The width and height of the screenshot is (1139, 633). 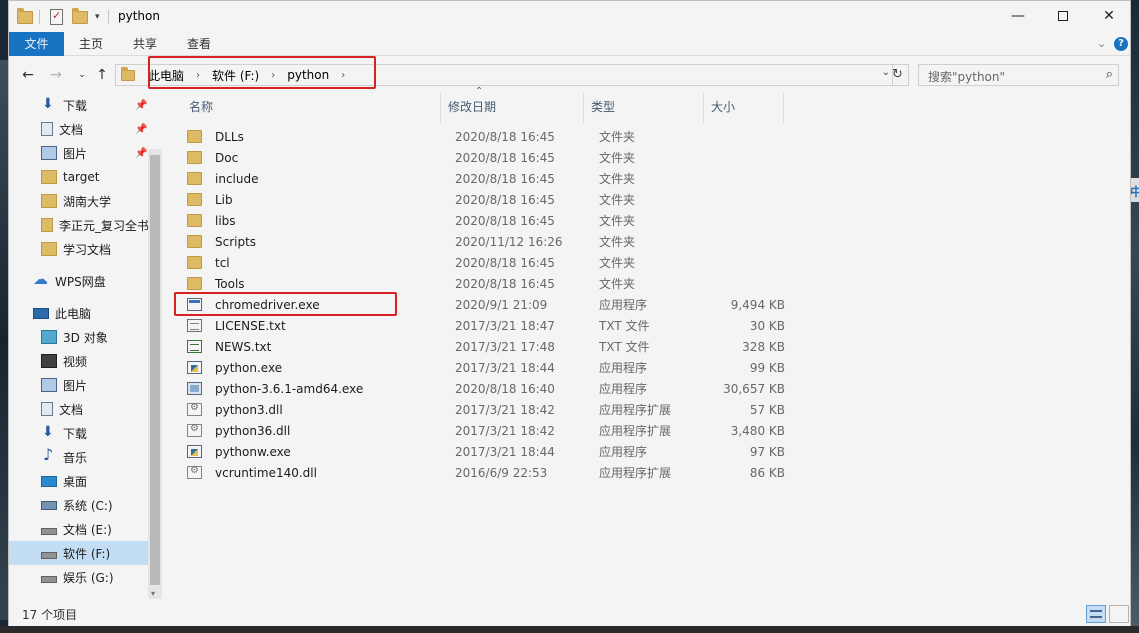 What do you see at coordinates (128, 74) in the screenshot?
I see `address-folder-icon` at bounding box center [128, 74].